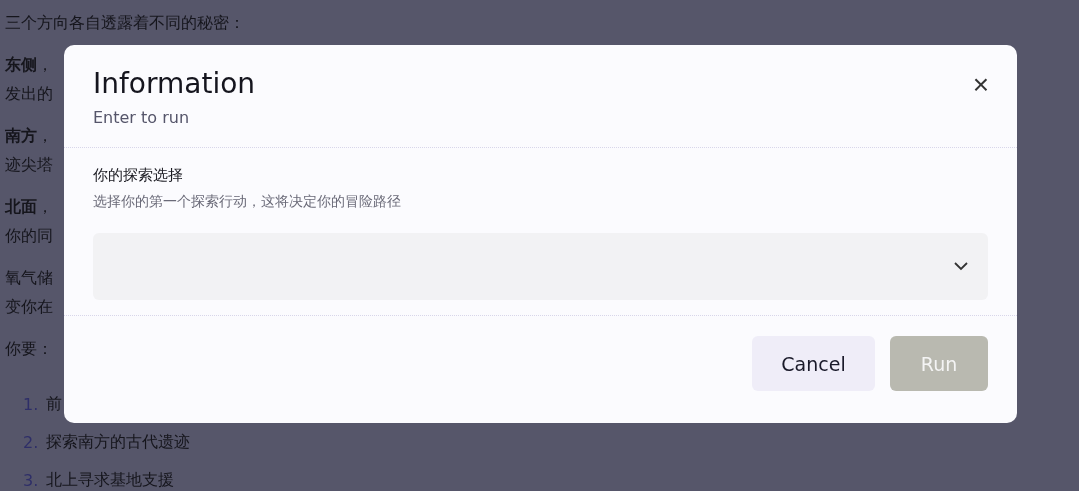  What do you see at coordinates (54, 404) in the screenshot?
I see `list-item-text: 前` at bounding box center [54, 404].